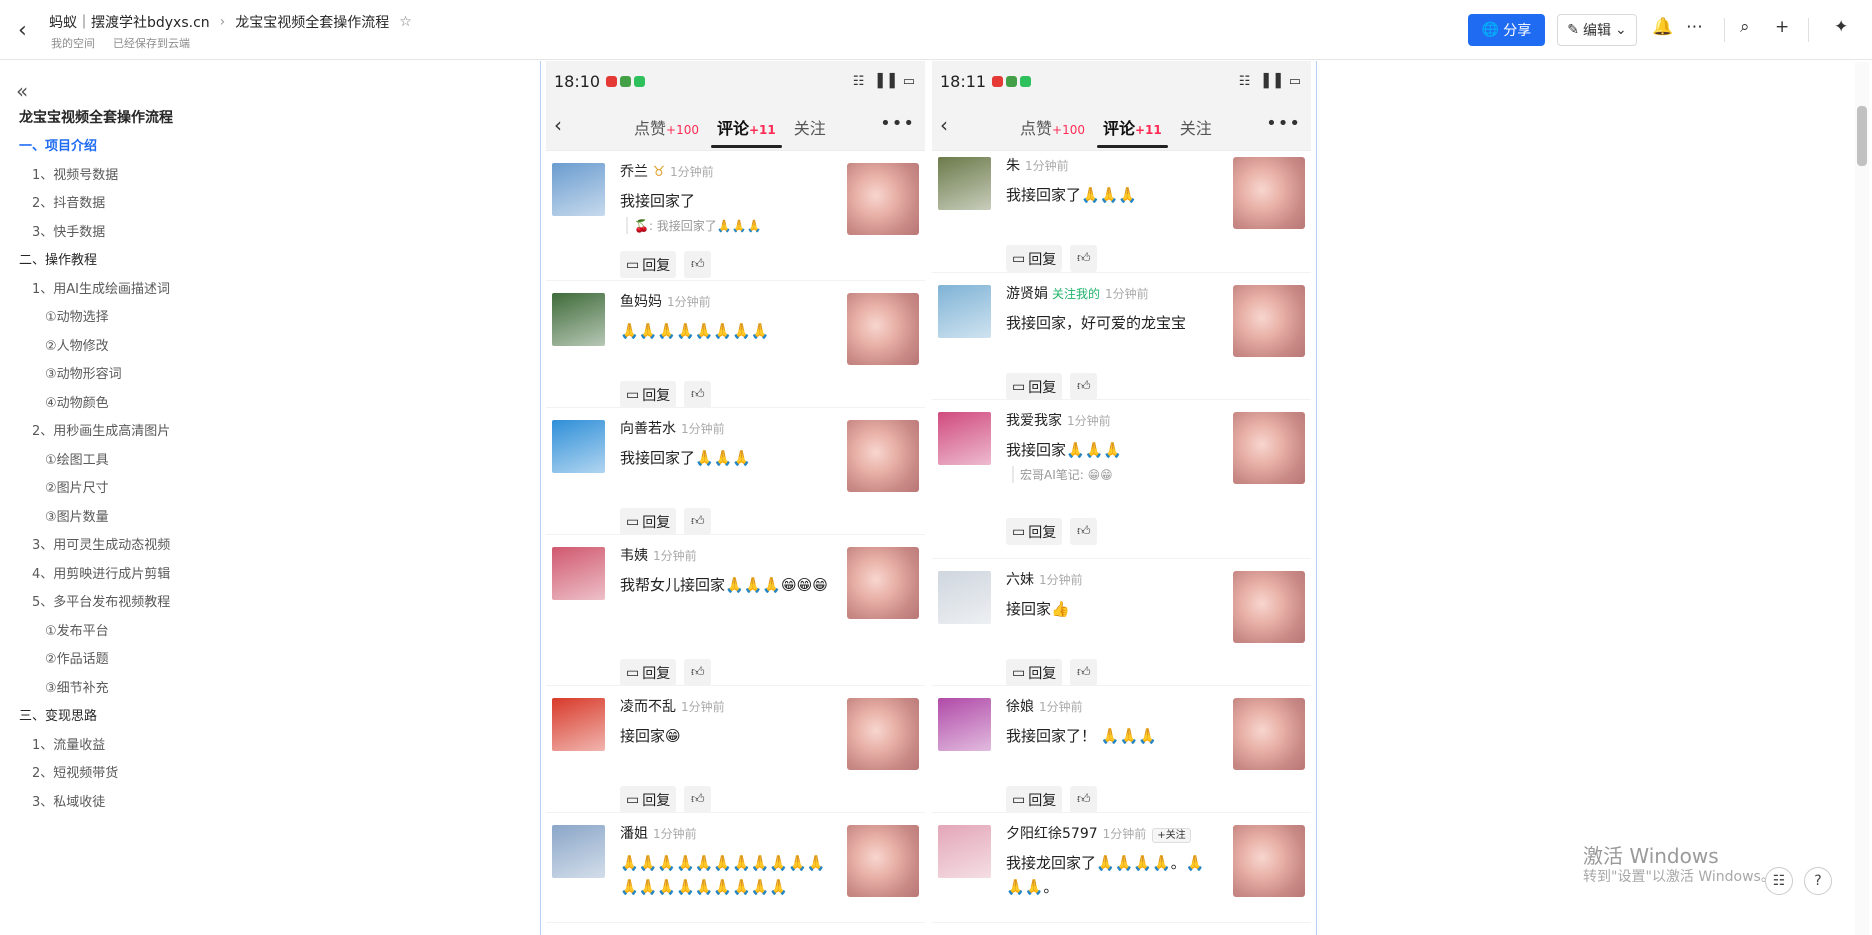  What do you see at coordinates (1782, 27) in the screenshot?
I see `plus-icon: +` at bounding box center [1782, 27].